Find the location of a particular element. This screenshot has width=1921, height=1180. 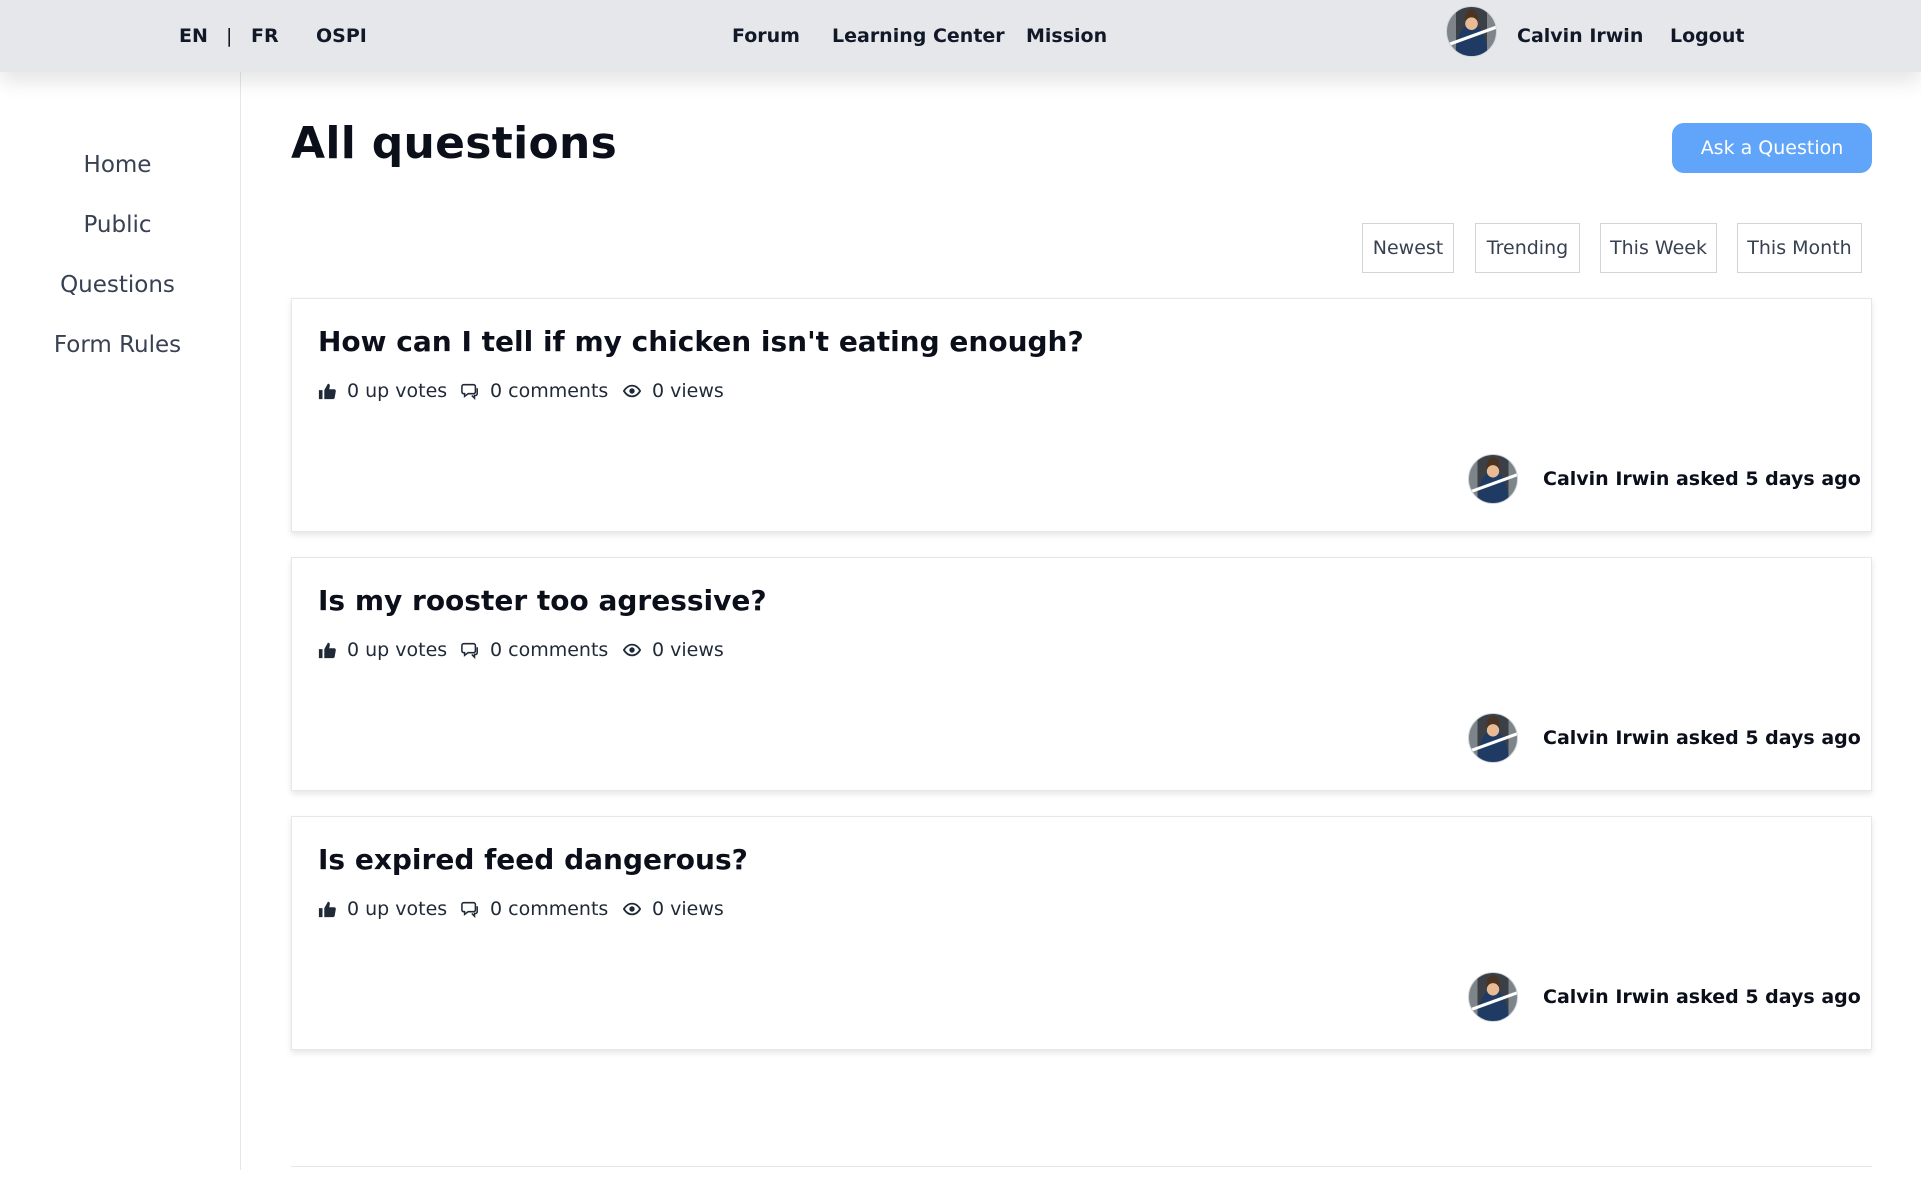

filter-trending-button: Trending is located at coordinates (1527, 248).